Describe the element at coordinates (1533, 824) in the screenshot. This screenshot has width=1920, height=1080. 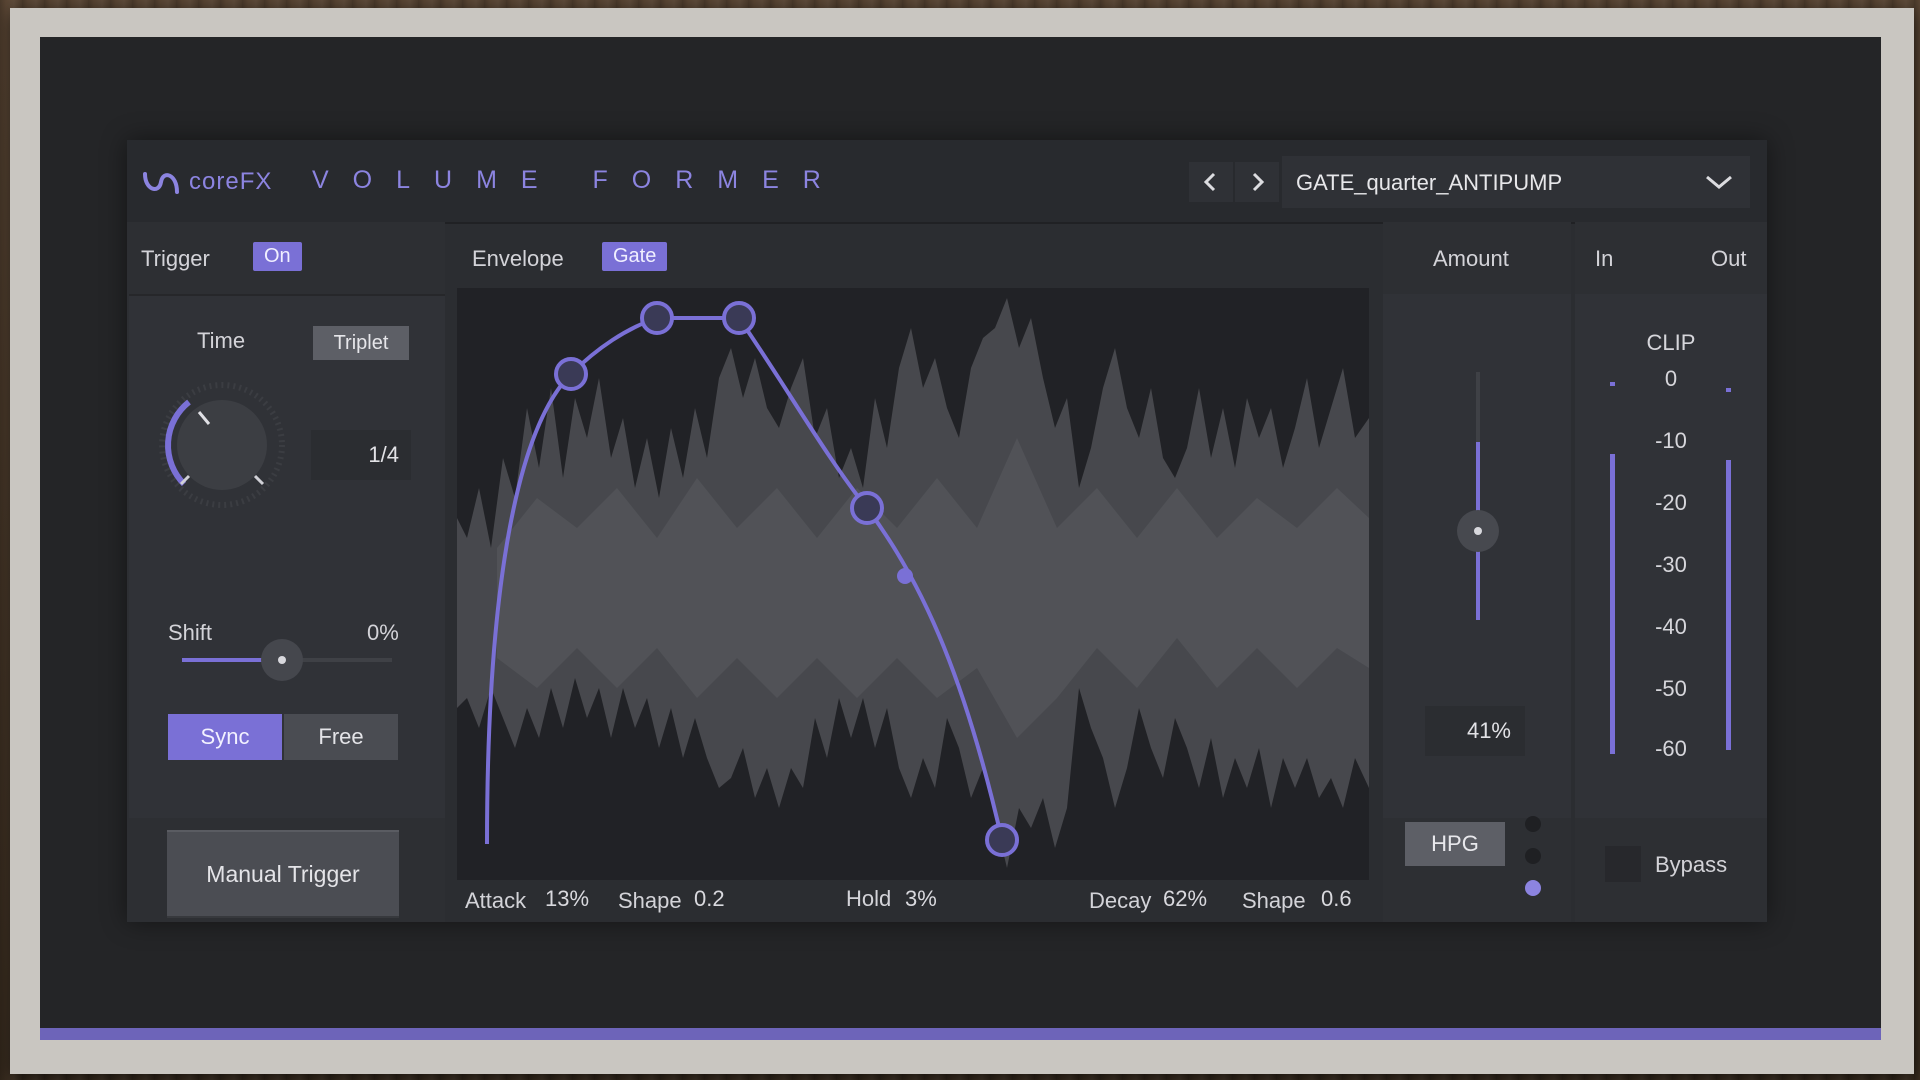
I see `led-indicator-top` at that location.